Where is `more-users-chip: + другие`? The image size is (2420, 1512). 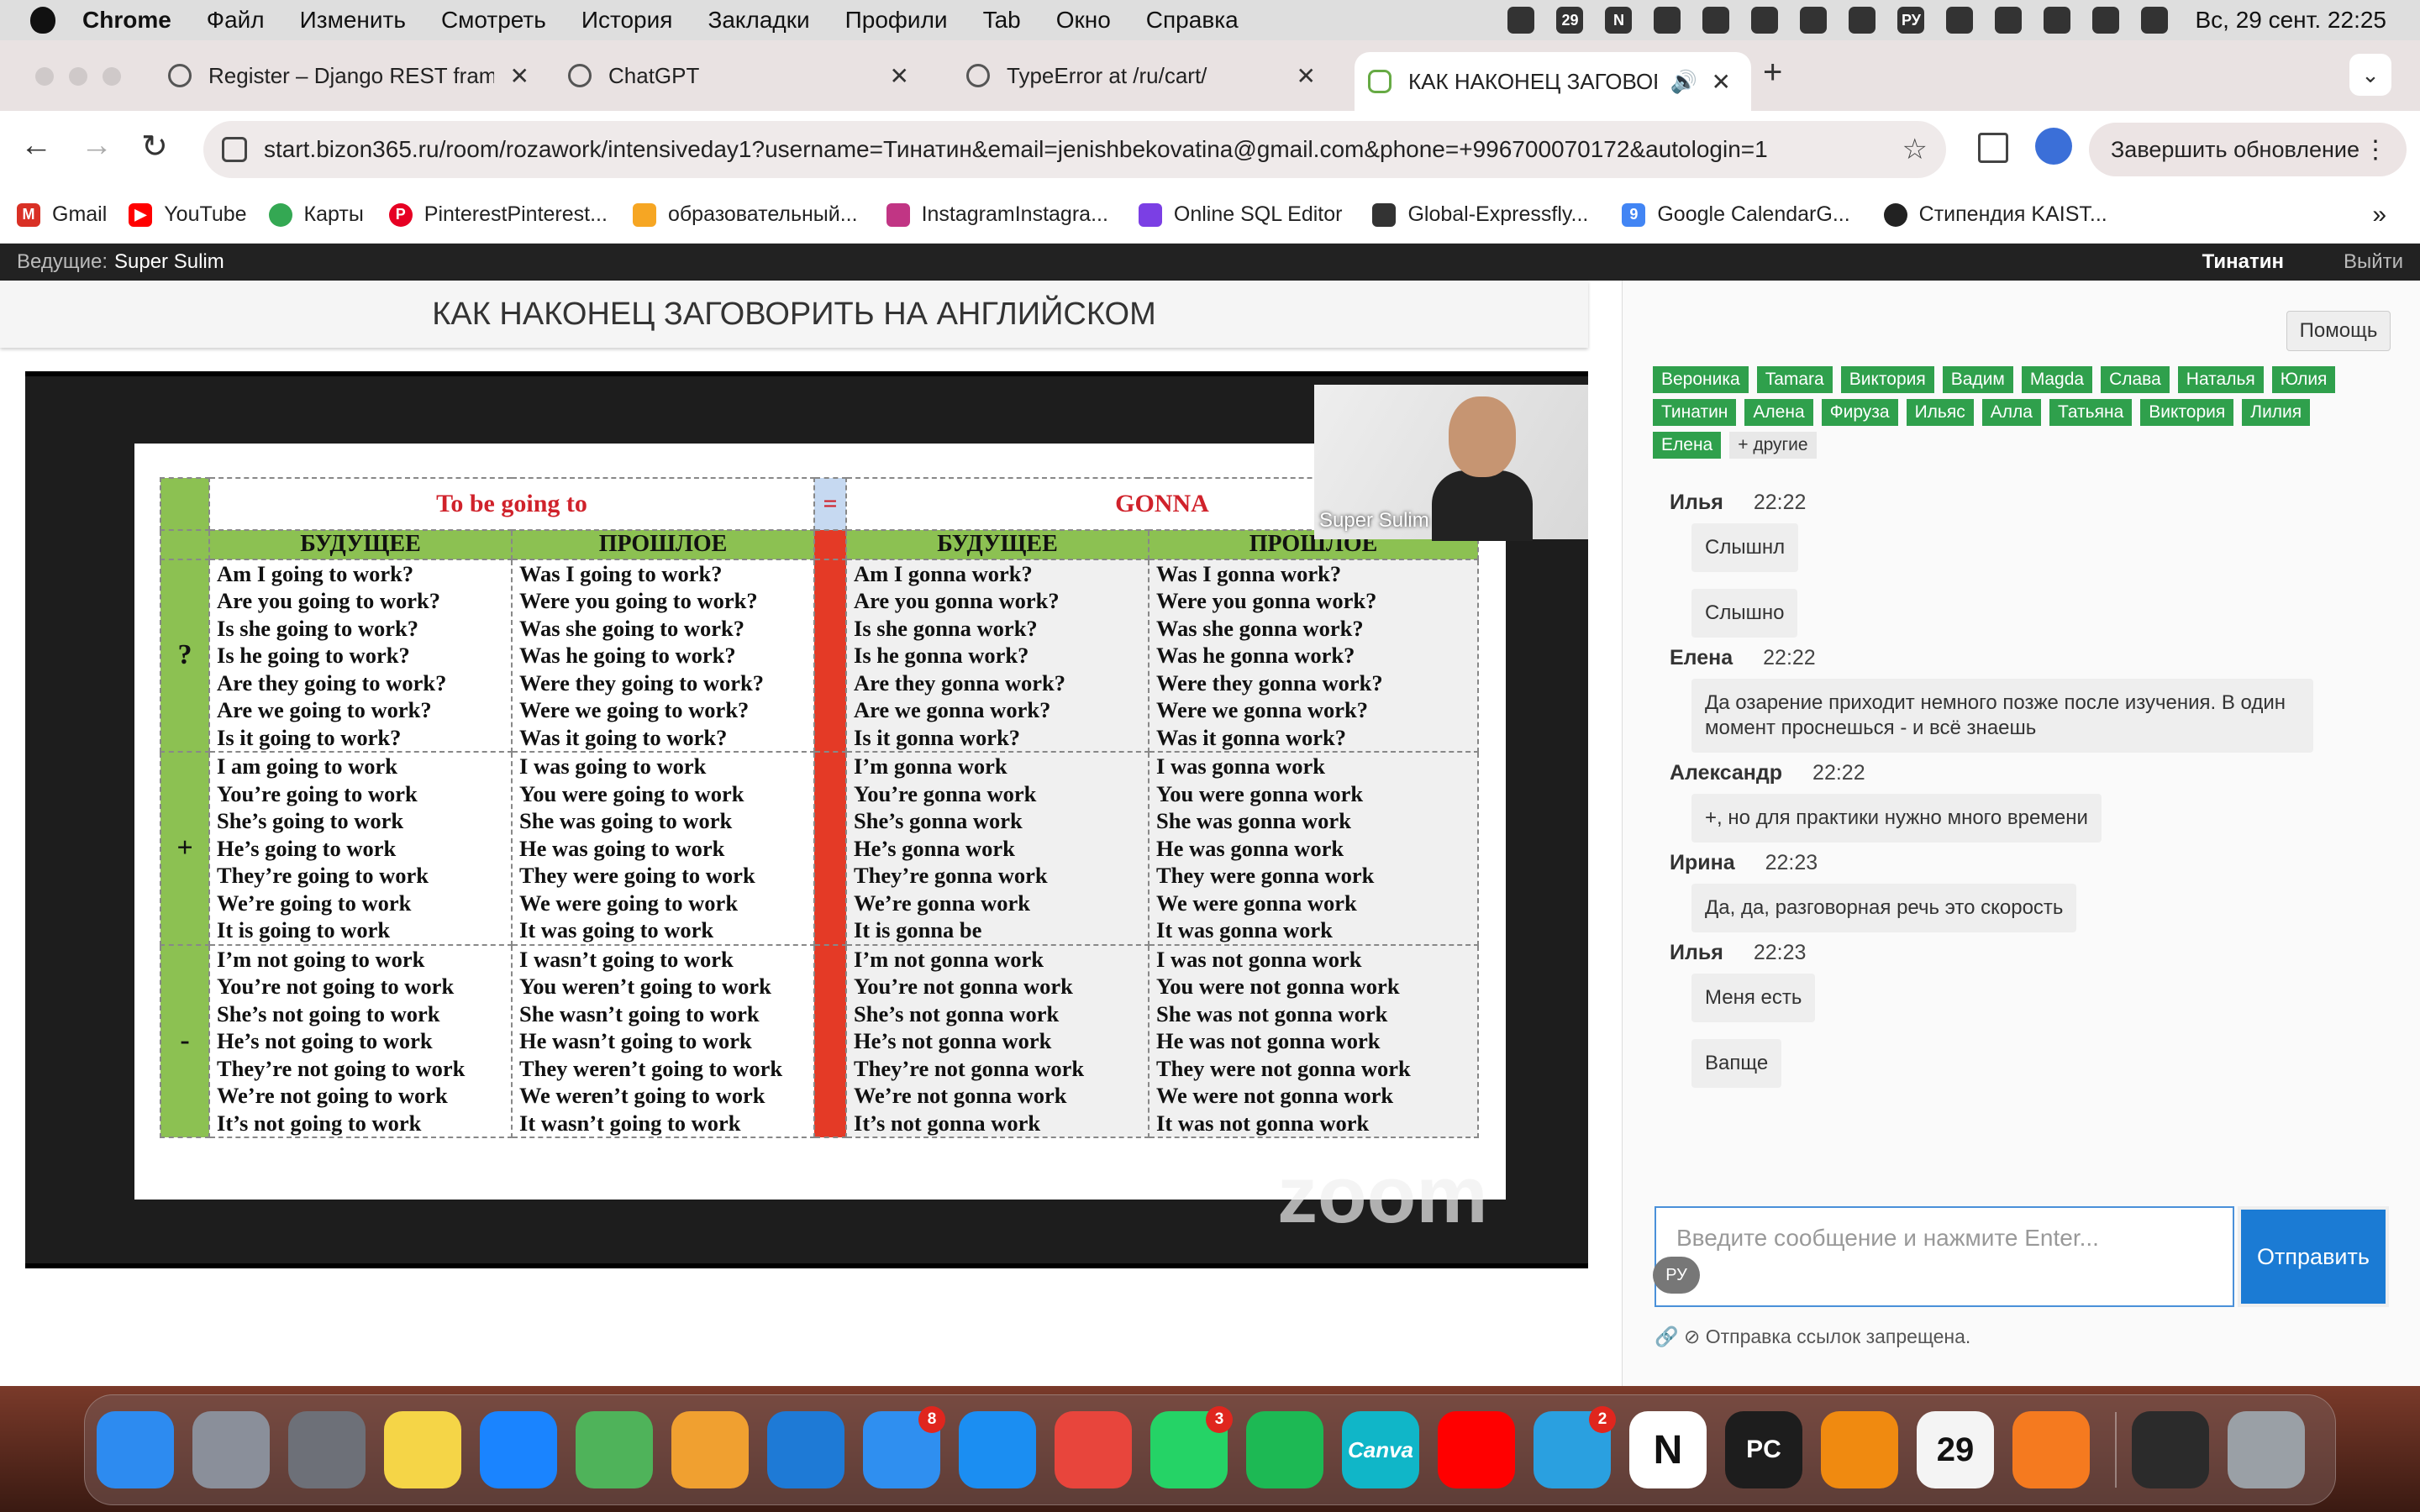
more-users-chip: + другие is located at coordinates (1773, 445).